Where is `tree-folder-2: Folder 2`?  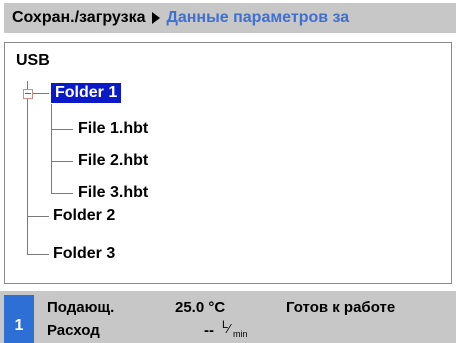 tree-folder-2: Folder 2 is located at coordinates (84, 216).